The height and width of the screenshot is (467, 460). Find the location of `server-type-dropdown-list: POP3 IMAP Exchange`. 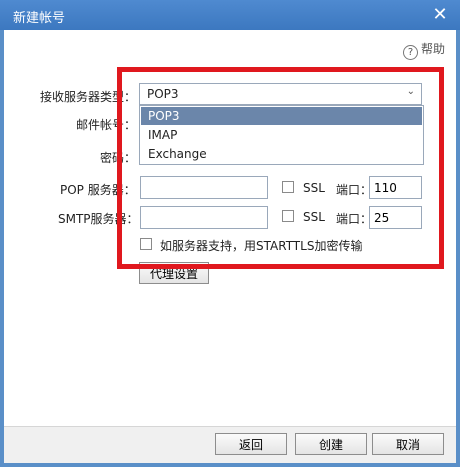

server-type-dropdown-list: POP3 IMAP Exchange is located at coordinates (281, 135).